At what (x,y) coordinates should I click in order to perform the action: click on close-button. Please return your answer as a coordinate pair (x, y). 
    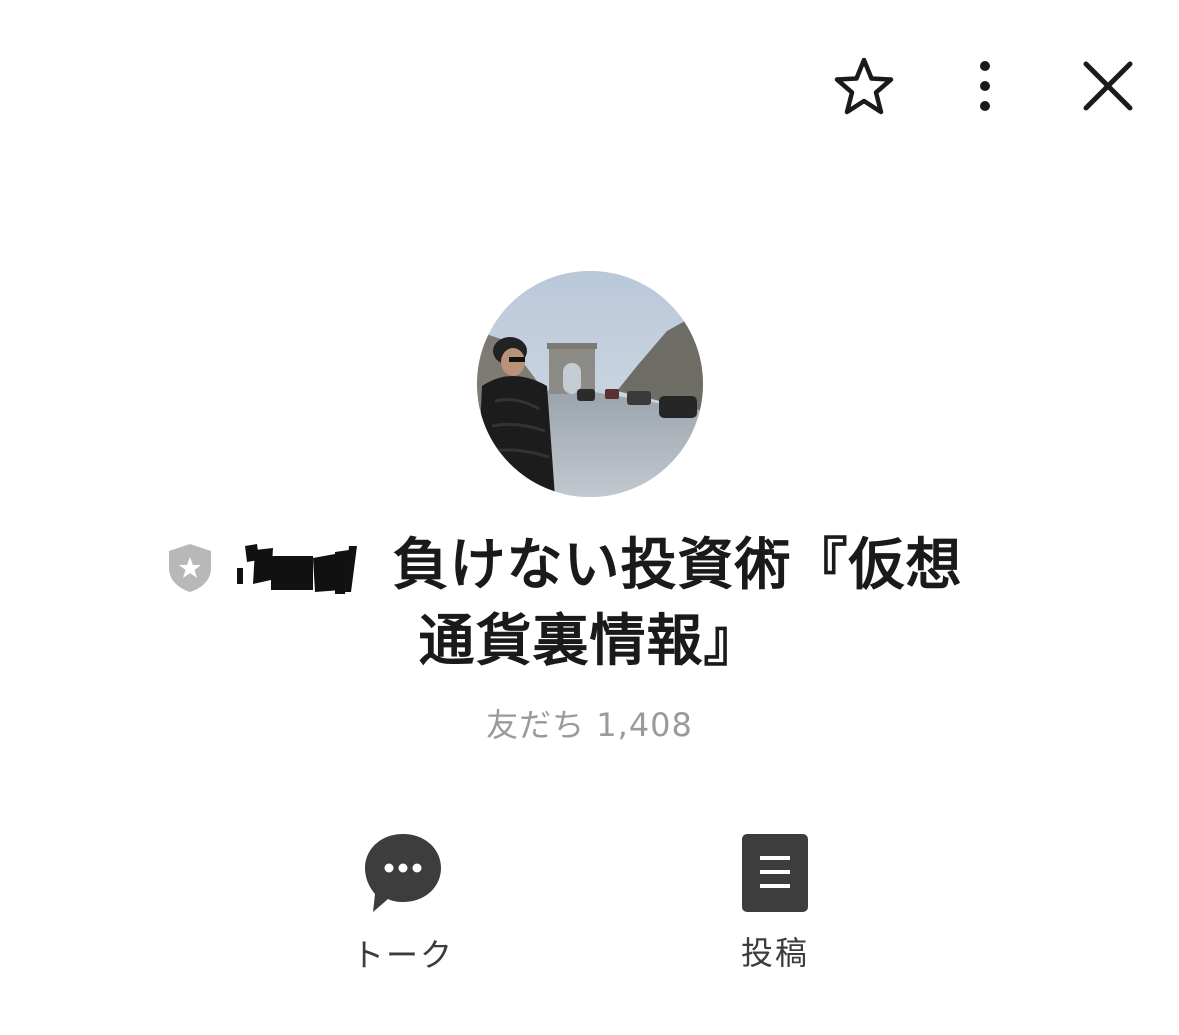
    Looking at the image, I should click on (1108, 86).